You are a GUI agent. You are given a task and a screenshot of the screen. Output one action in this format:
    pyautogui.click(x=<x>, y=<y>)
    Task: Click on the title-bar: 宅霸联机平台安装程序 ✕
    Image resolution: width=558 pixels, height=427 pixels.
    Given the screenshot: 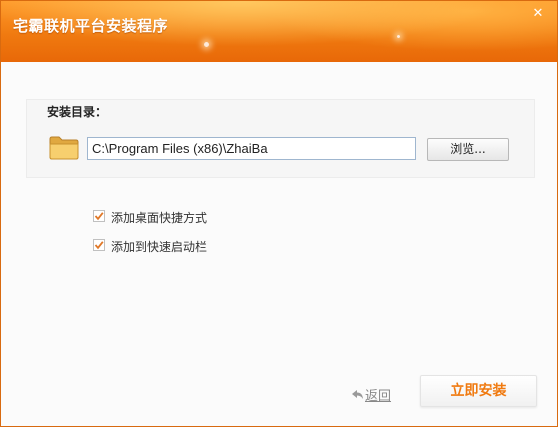 What is the action you would take?
    pyautogui.click(x=279, y=31)
    